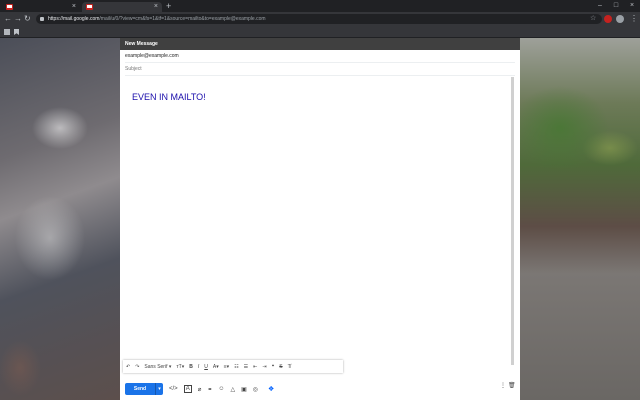 The width and height of the screenshot is (640, 400). Describe the element at coordinates (221, 389) in the screenshot. I see `emoji-icon: ☺` at that location.